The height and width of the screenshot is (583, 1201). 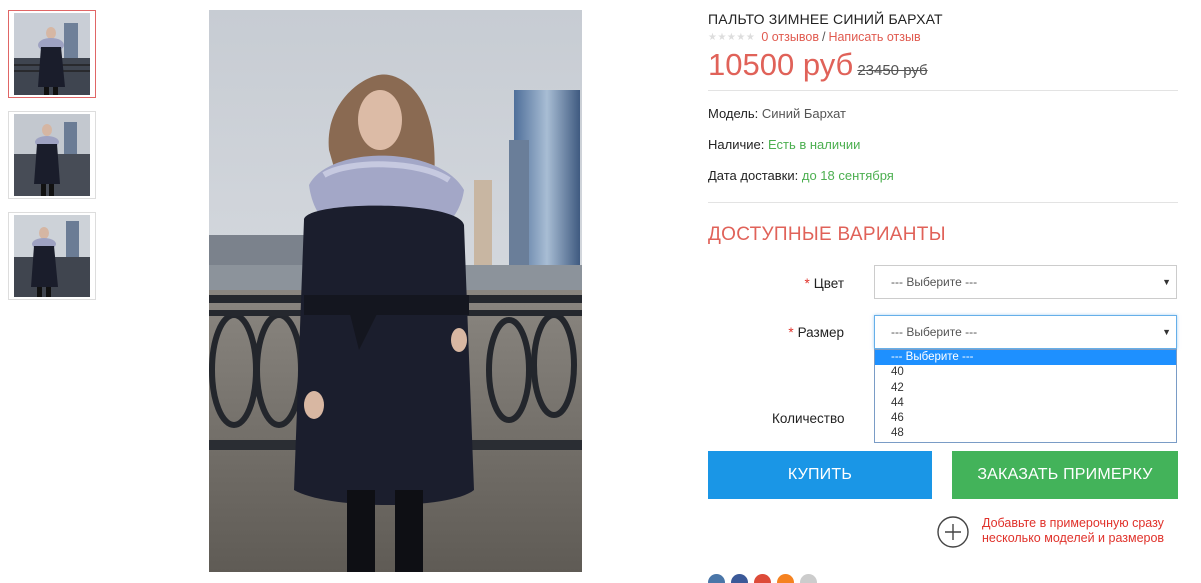 I want to click on color-label: * Цвет, so click(x=824, y=283).